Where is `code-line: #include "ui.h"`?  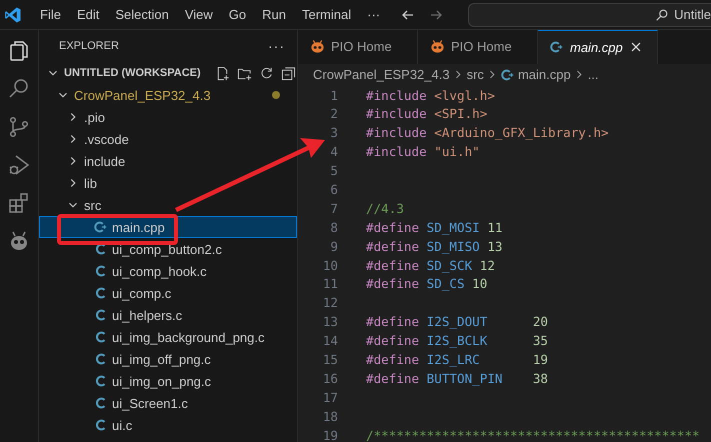
code-line: #include "ui.h" is located at coordinates (423, 152).